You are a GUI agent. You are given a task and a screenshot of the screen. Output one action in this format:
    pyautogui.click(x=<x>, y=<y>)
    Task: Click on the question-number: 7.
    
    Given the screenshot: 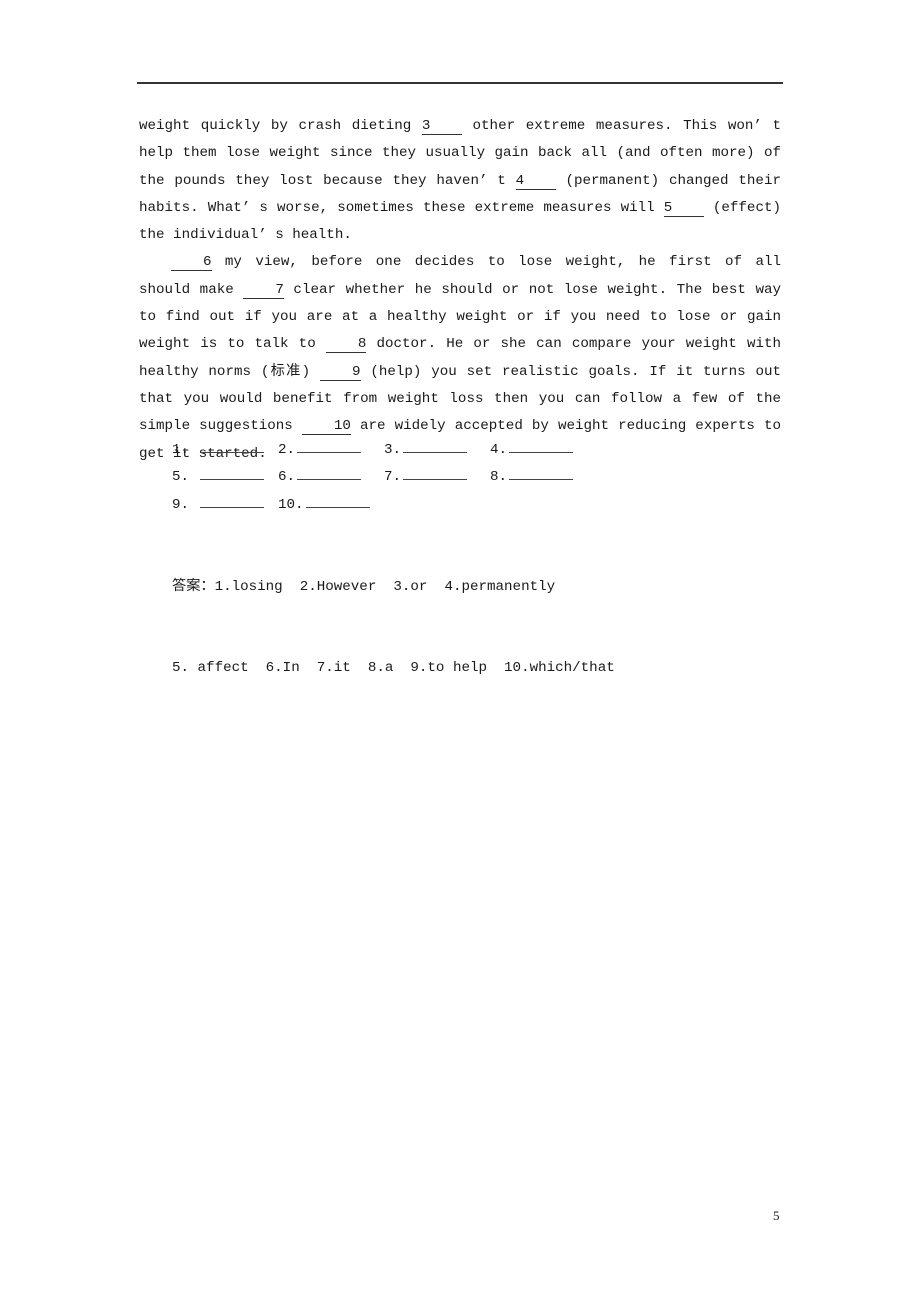 What is the action you would take?
    pyautogui.click(x=393, y=477)
    